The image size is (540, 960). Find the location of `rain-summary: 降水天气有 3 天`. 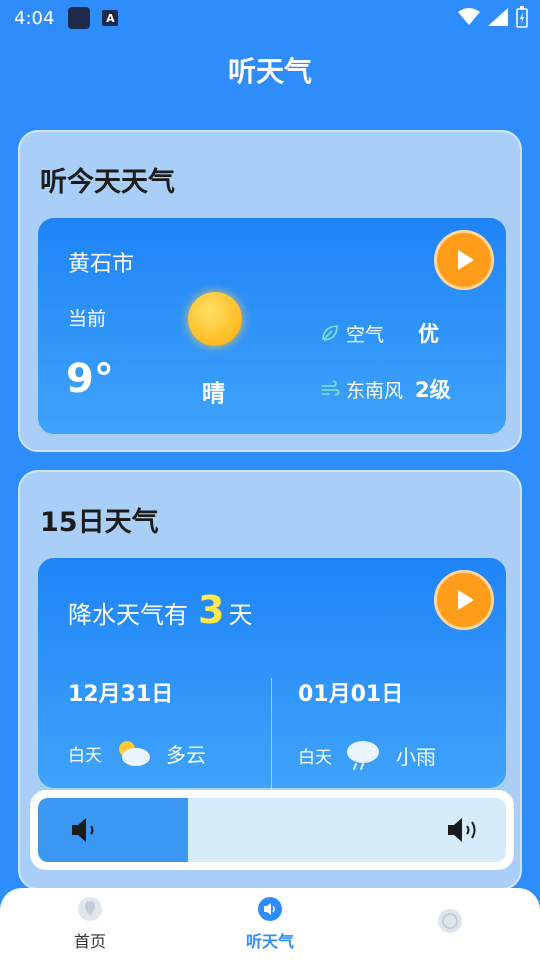

rain-summary: 降水天气有 3 天 is located at coordinates (160, 610).